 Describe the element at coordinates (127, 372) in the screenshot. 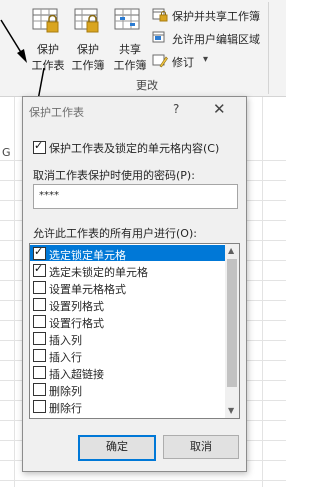

I see `list-item: 插入超链接` at that location.